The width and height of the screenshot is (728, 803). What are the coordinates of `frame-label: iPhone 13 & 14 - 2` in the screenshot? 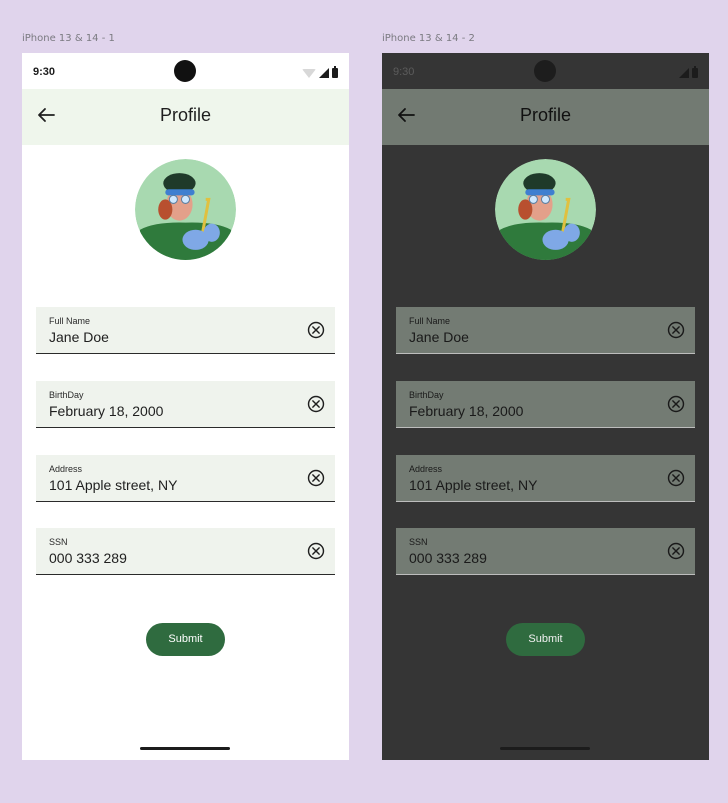 It's located at (428, 38).